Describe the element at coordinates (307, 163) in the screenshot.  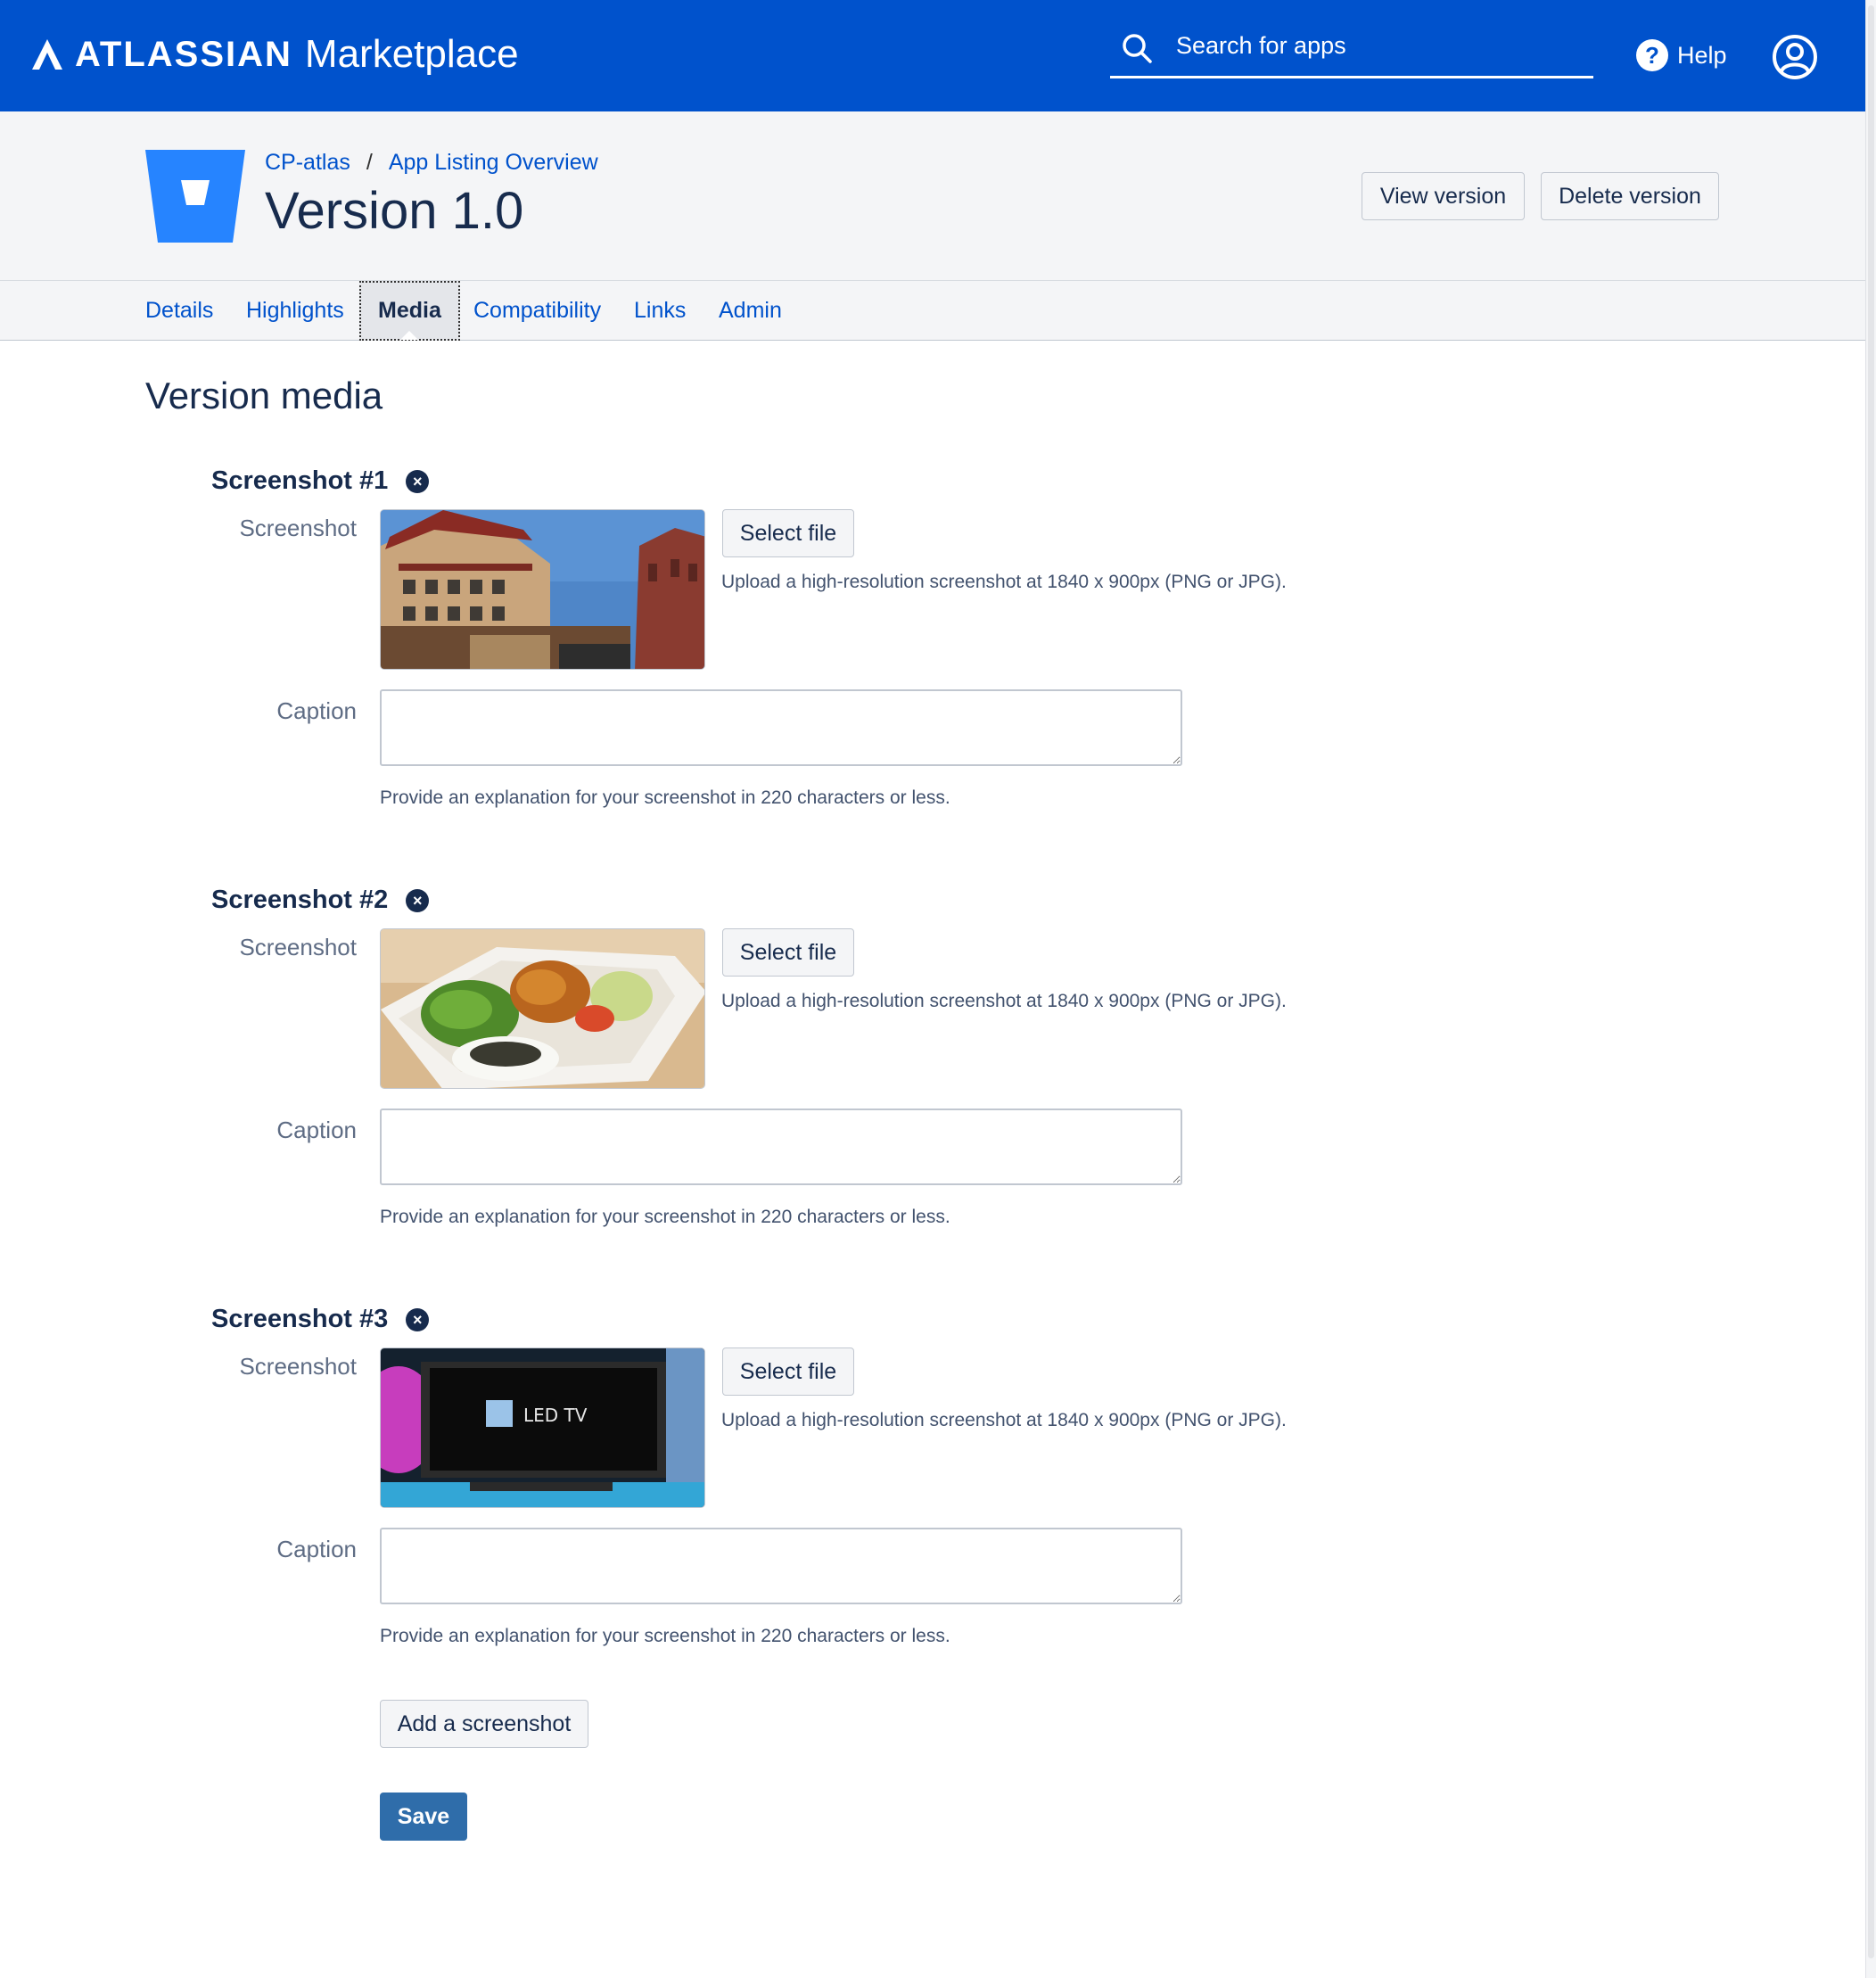
I see `breadcrumb-app: CP-atlas` at that location.